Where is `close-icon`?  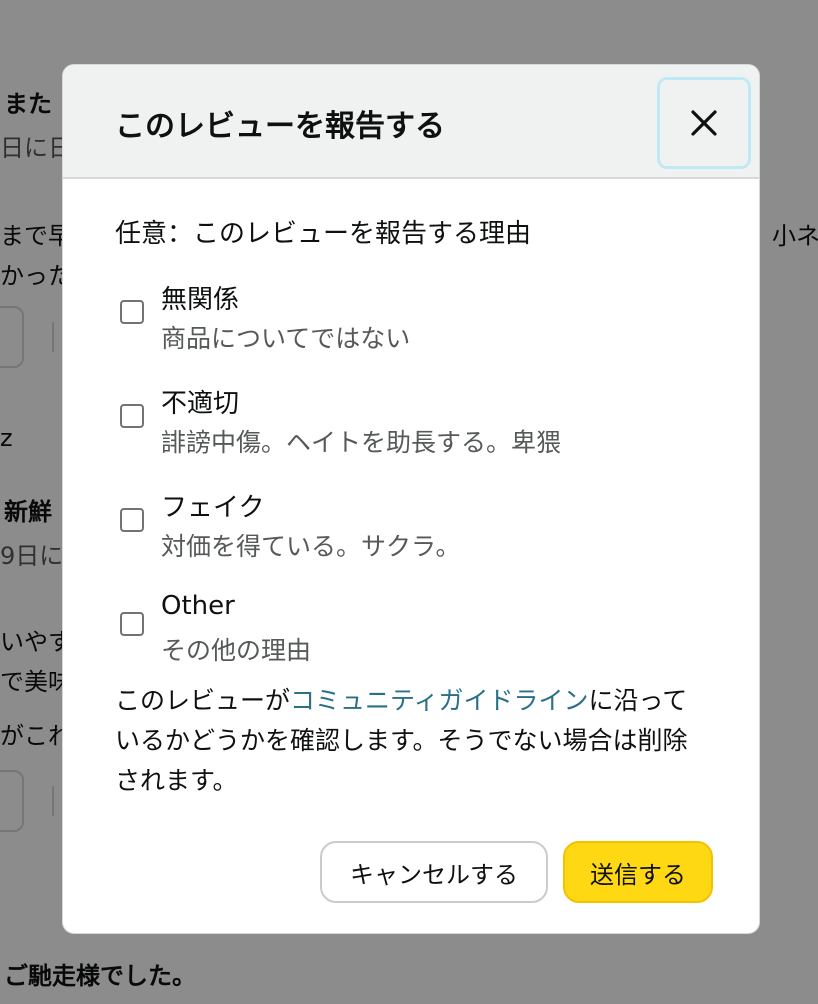 close-icon is located at coordinates (704, 123).